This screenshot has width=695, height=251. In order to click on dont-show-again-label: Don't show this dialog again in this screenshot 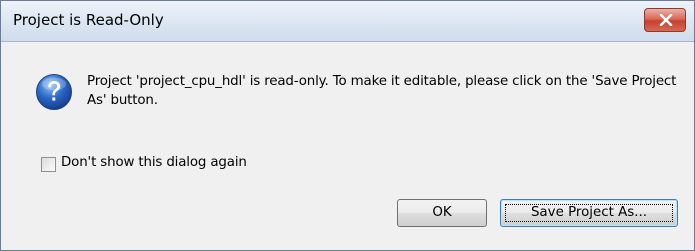, I will do `click(154, 162)`.